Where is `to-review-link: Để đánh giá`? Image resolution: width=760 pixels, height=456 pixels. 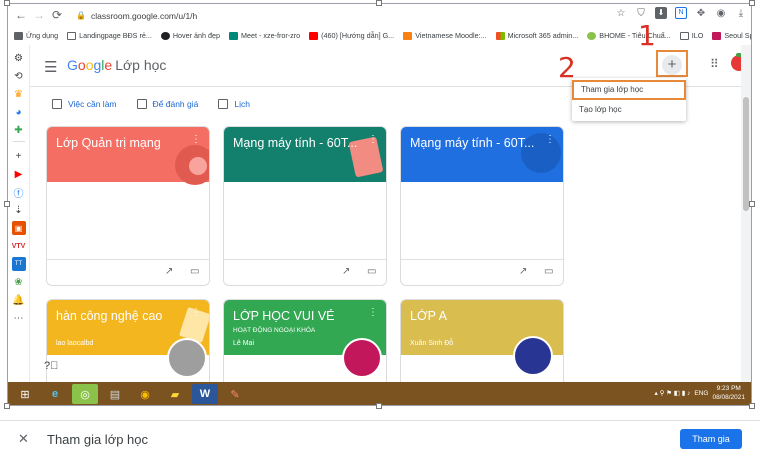 to-review-link: Để đánh giá is located at coordinates (167, 104).